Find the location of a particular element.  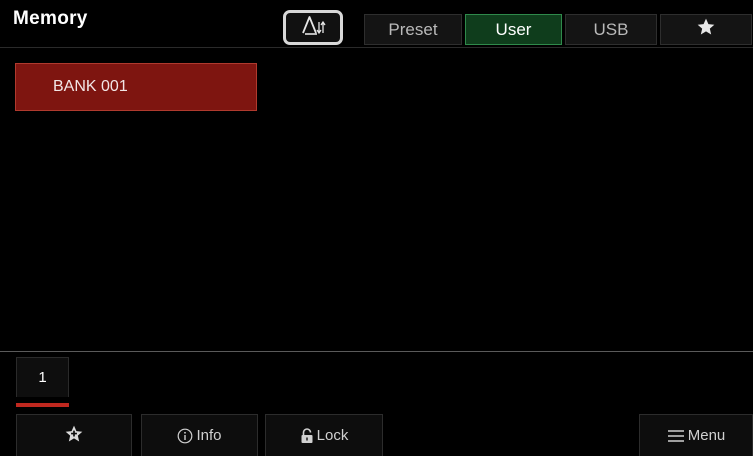

menu-label: Menu is located at coordinates (706, 435).